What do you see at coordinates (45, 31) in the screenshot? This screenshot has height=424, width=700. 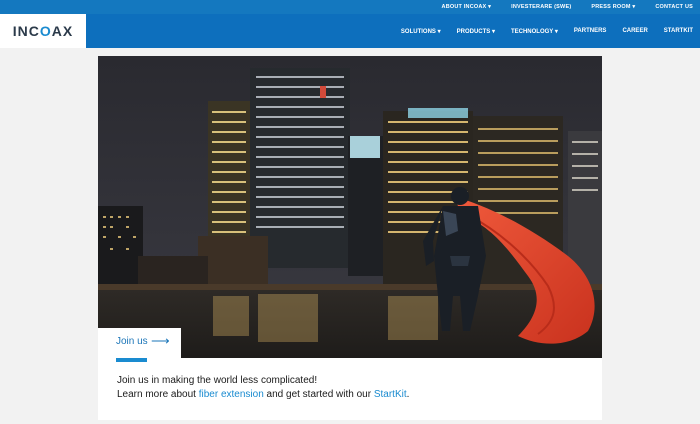 I see `logo-text-o: O` at bounding box center [45, 31].